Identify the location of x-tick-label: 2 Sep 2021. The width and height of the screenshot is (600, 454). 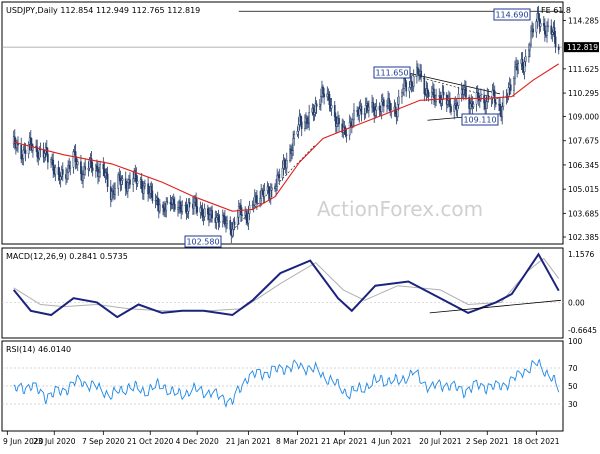
(487, 441).